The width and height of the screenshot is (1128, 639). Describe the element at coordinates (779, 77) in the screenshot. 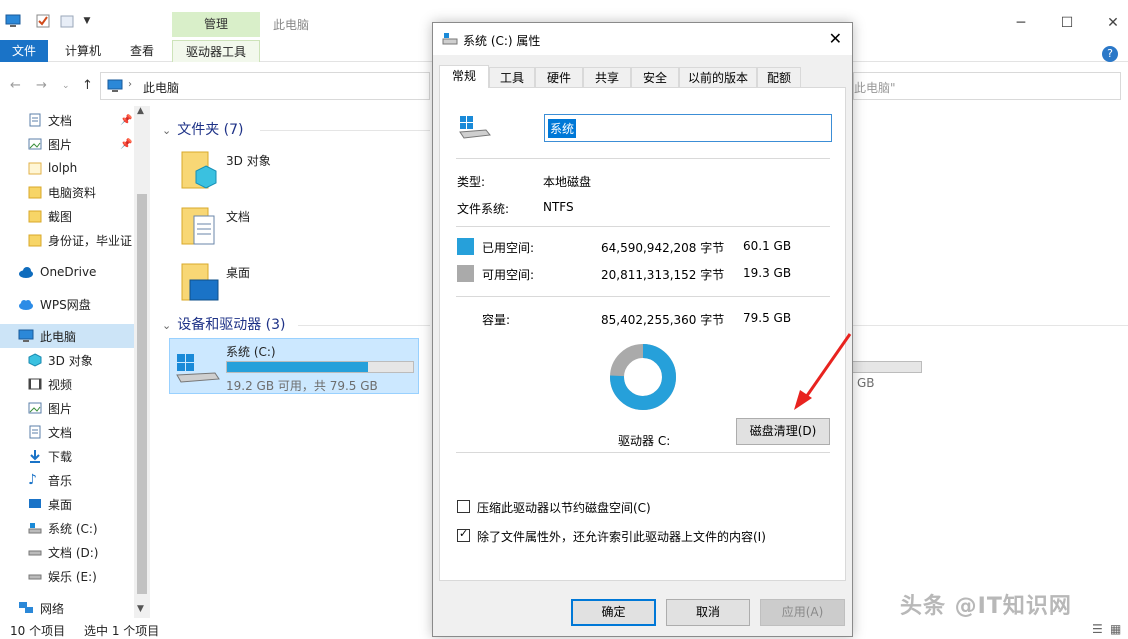

I see `tab-quota: 配额` at that location.